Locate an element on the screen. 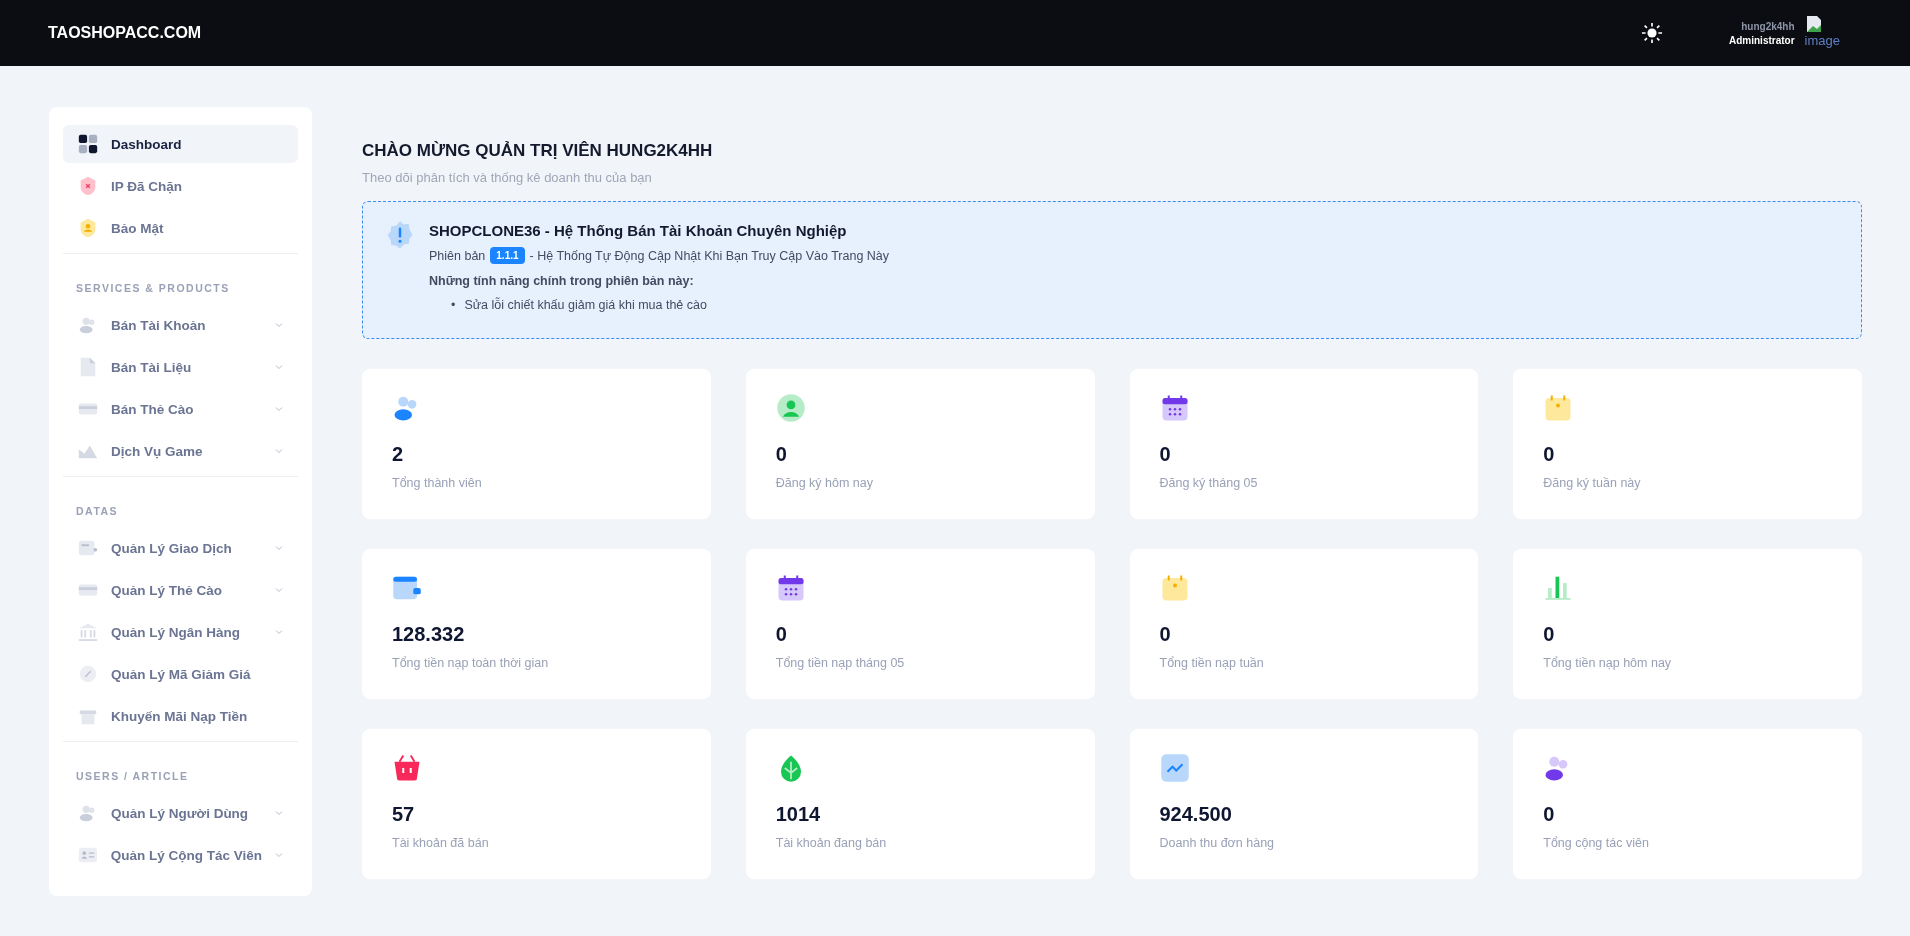 Image resolution: width=1910 pixels, height=936 pixels. version-label: Phiên bản is located at coordinates (457, 255).